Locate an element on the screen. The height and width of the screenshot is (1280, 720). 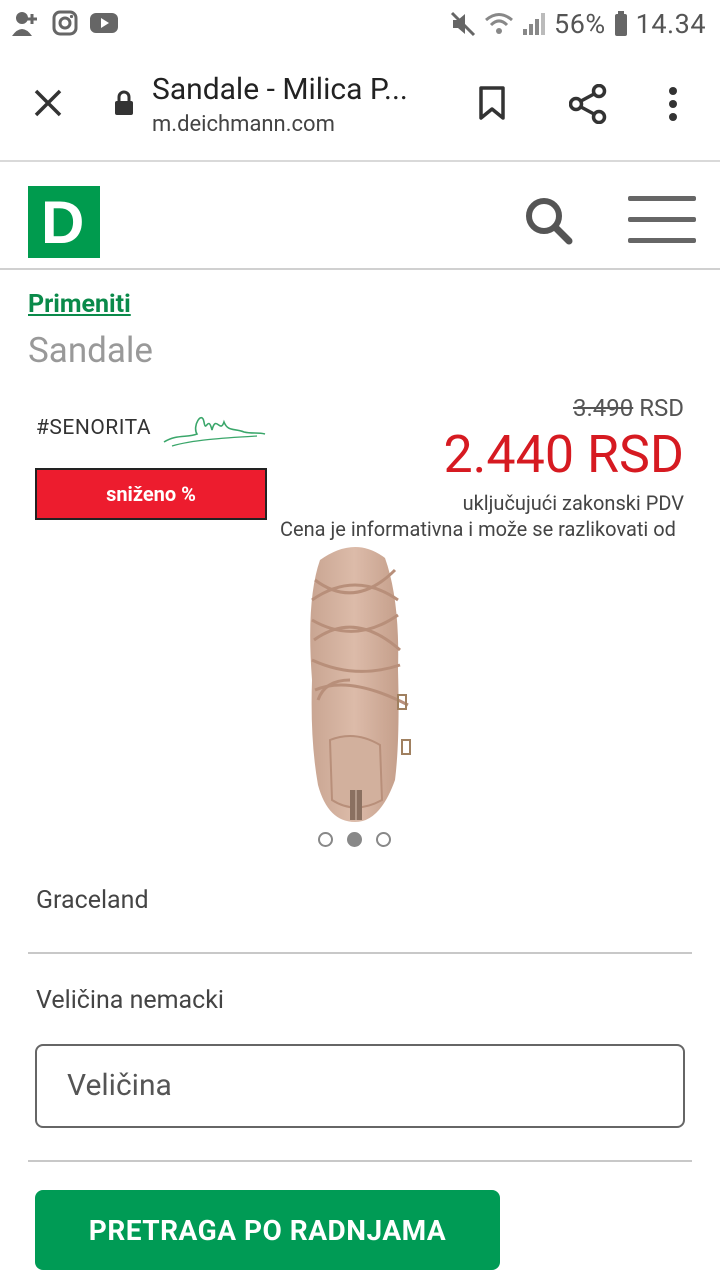
battery-icon is located at coordinates (620, 23).